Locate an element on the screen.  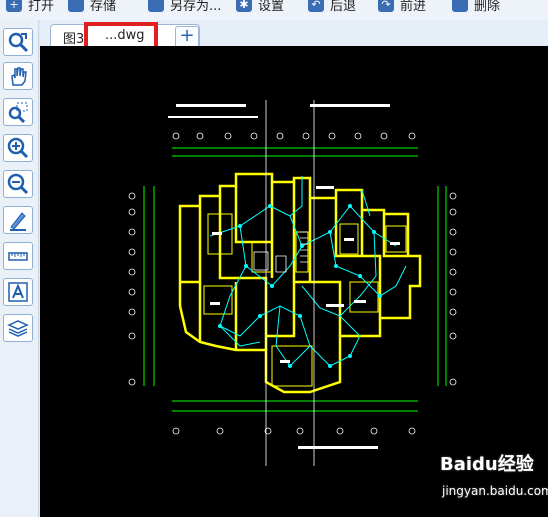
redo-icon: ↷ is located at coordinates (386, 6).